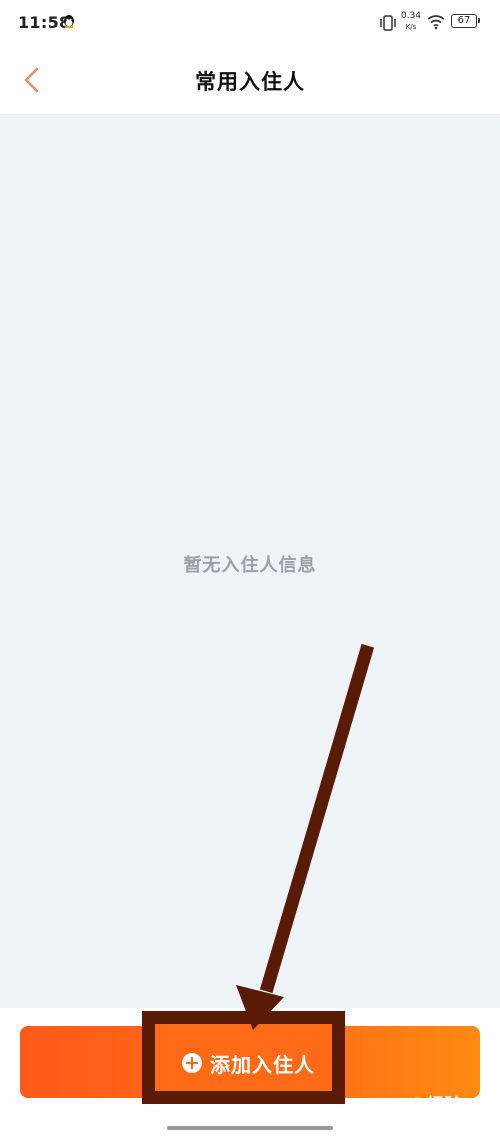  I want to click on vibrate-icon, so click(388, 23).